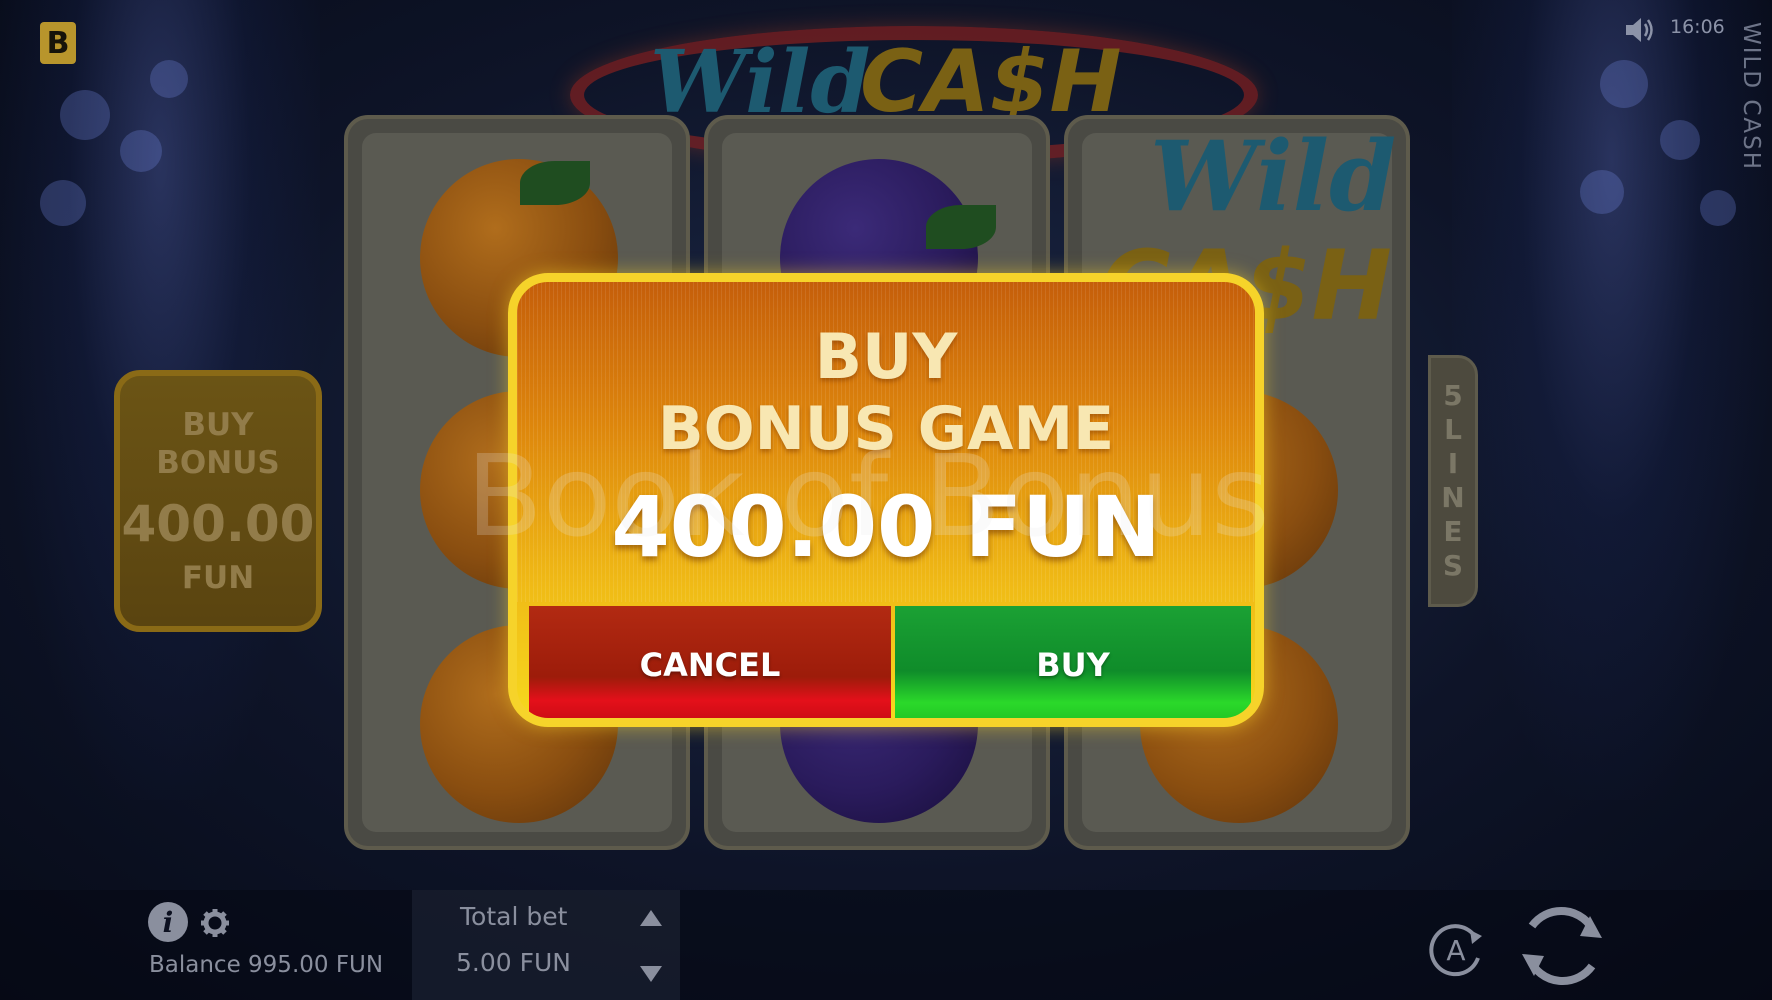 This screenshot has height=1000, width=1772. I want to click on buy-bonus-line-1: BUY, so click(218, 425).